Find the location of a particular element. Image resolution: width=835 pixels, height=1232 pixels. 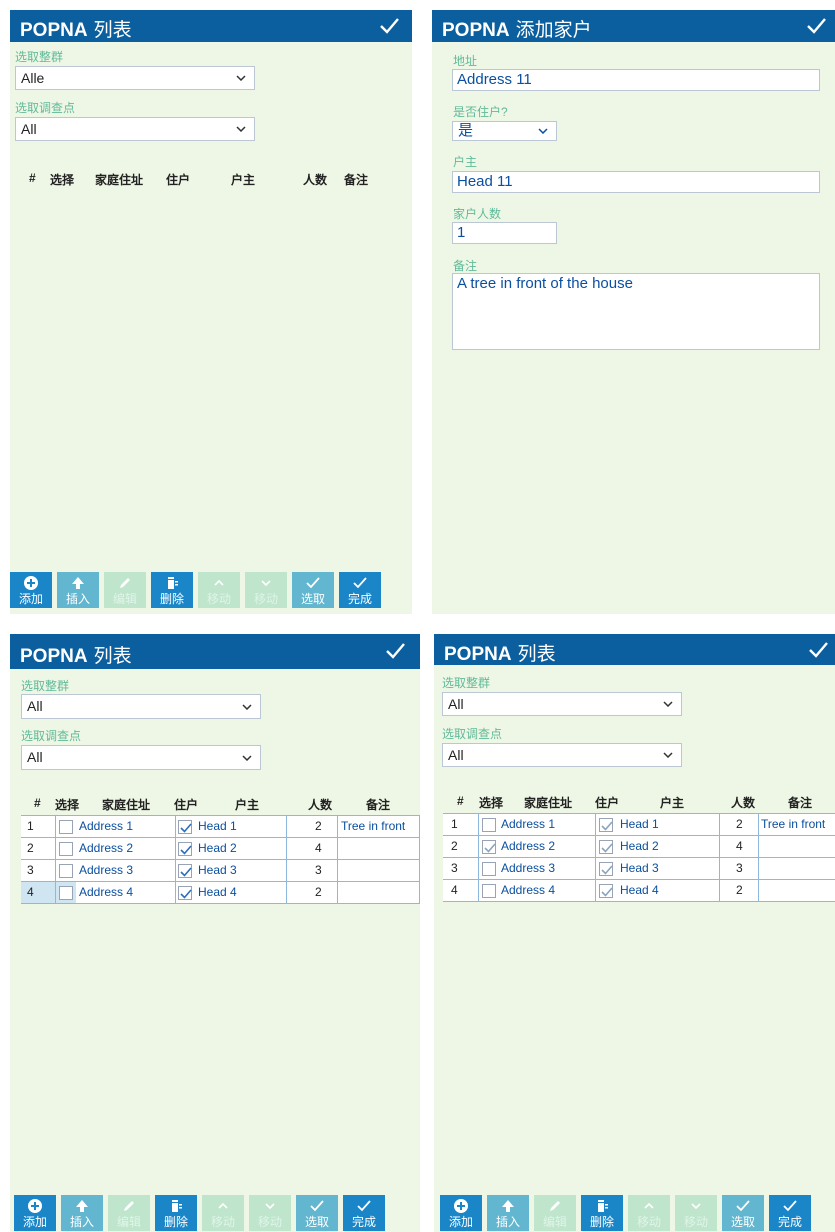

col-head: 户主 is located at coordinates (247, 805).